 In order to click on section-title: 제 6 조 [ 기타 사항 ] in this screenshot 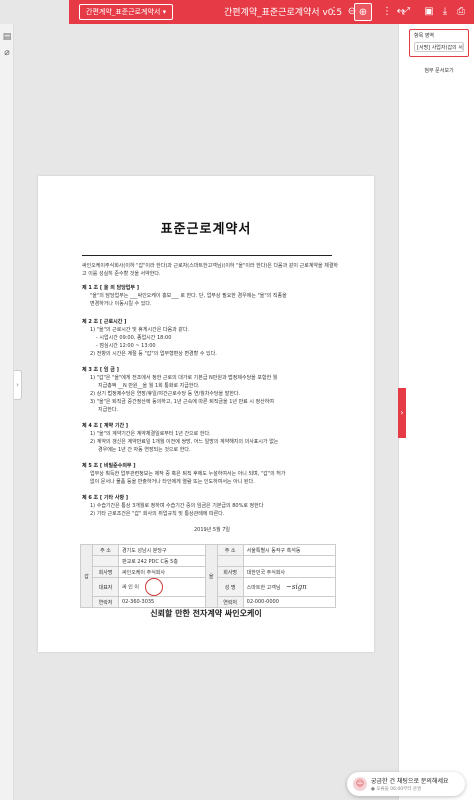, I will do `click(105, 498)`.